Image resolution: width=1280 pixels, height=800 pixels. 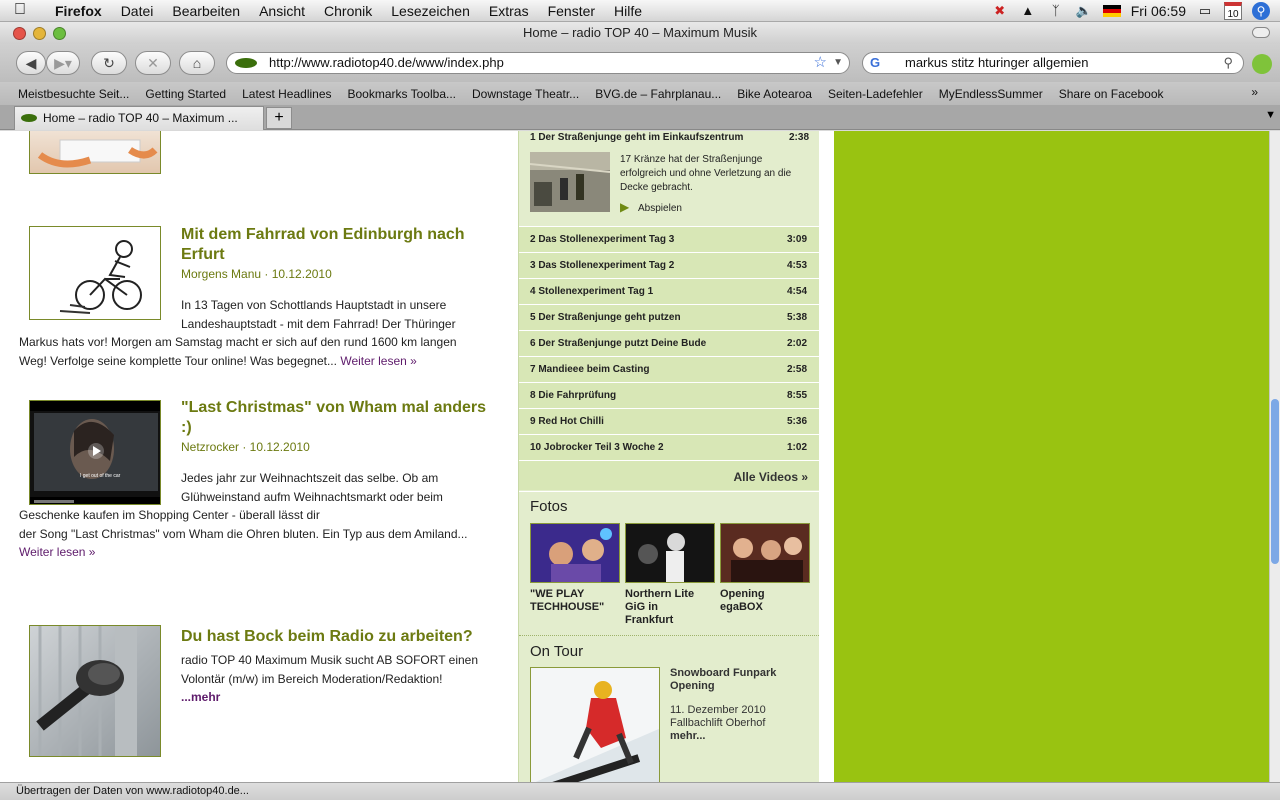 What do you see at coordinates (838, 63) in the screenshot?
I see `url-dropdown-icon: ▼` at bounding box center [838, 63].